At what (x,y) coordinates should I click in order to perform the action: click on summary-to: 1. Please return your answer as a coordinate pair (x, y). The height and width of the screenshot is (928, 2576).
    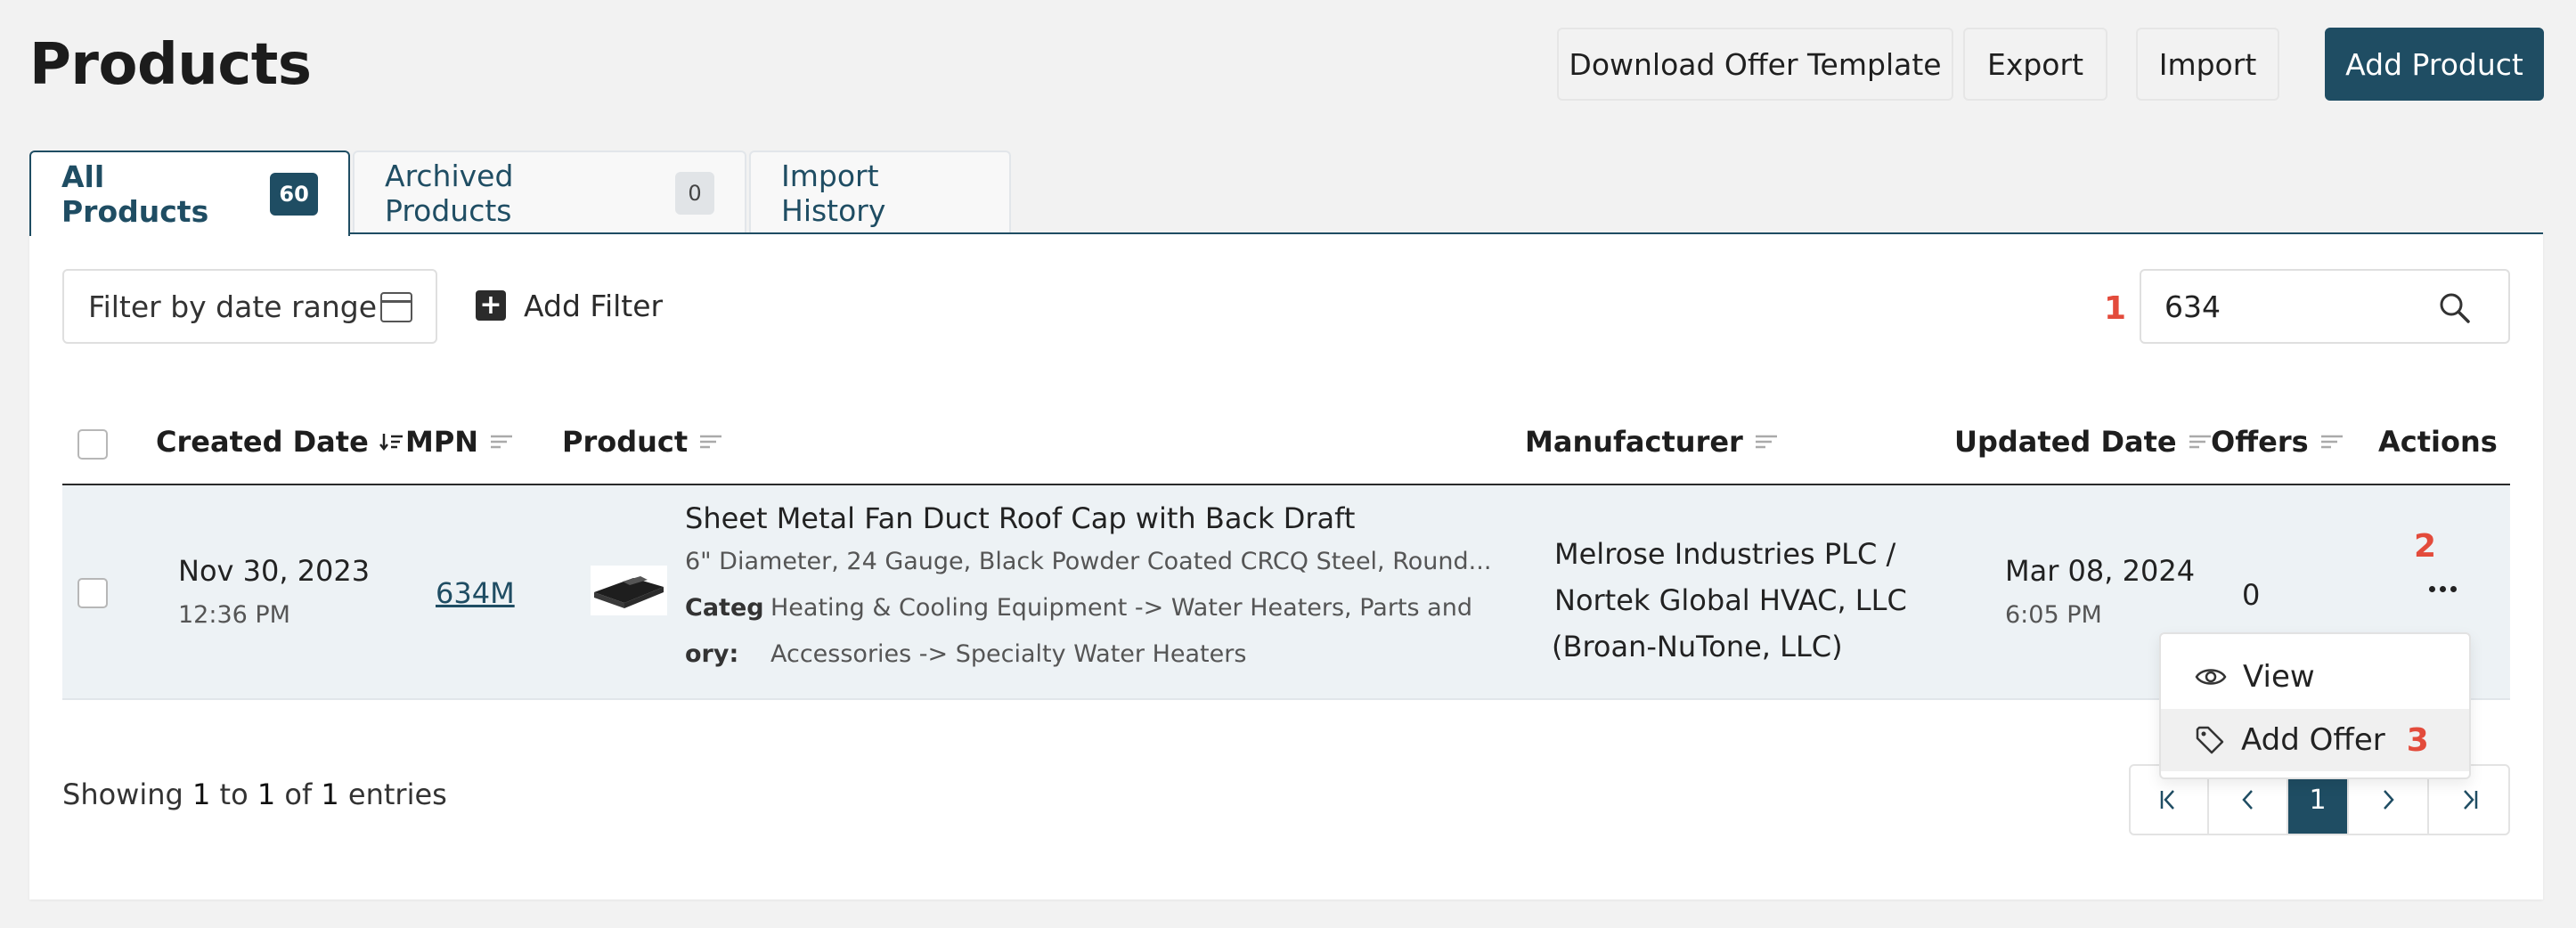
    Looking at the image, I should click on (267, 794).